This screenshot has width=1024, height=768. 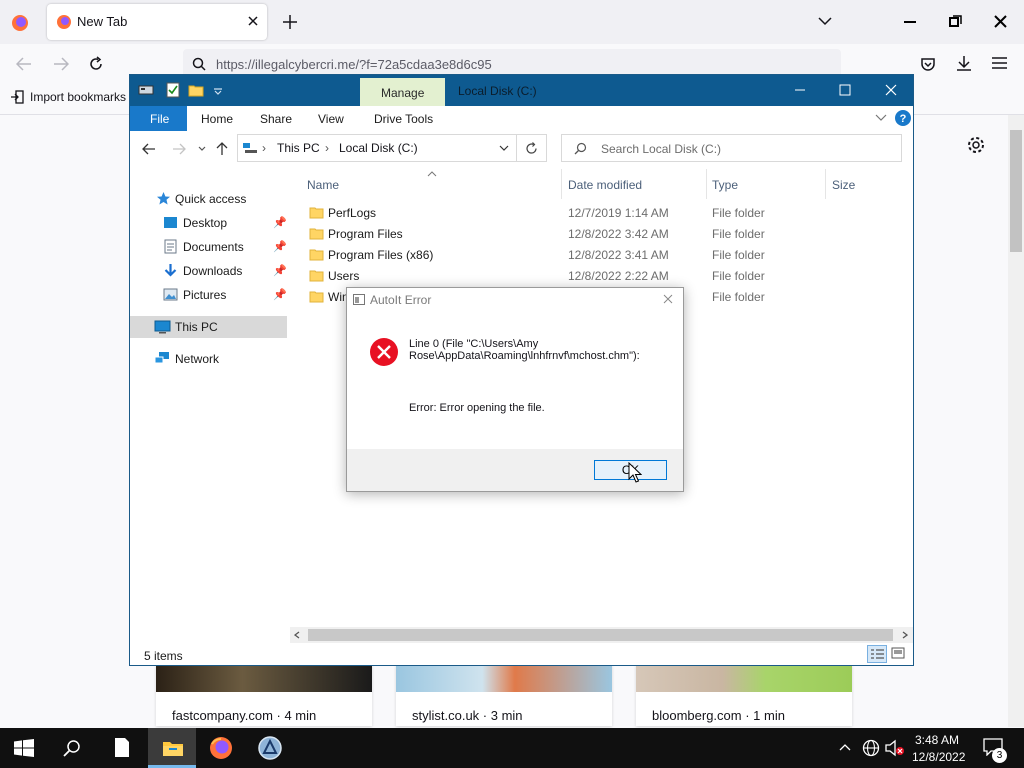 I want to click on qat-dropdown-icon, so click(x=218, y=91).